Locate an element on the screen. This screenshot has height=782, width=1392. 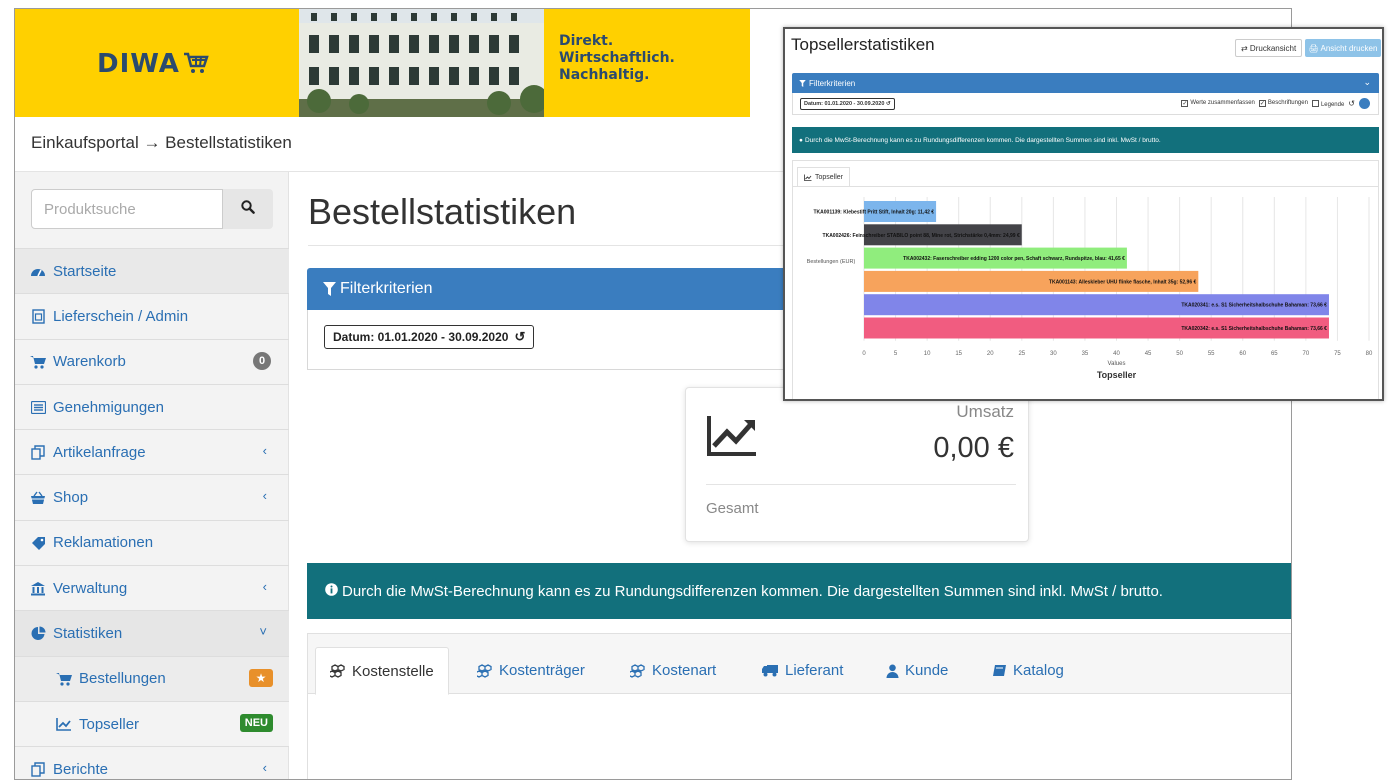
revenue-label: Umsatz is located at coordinates (985, 411).